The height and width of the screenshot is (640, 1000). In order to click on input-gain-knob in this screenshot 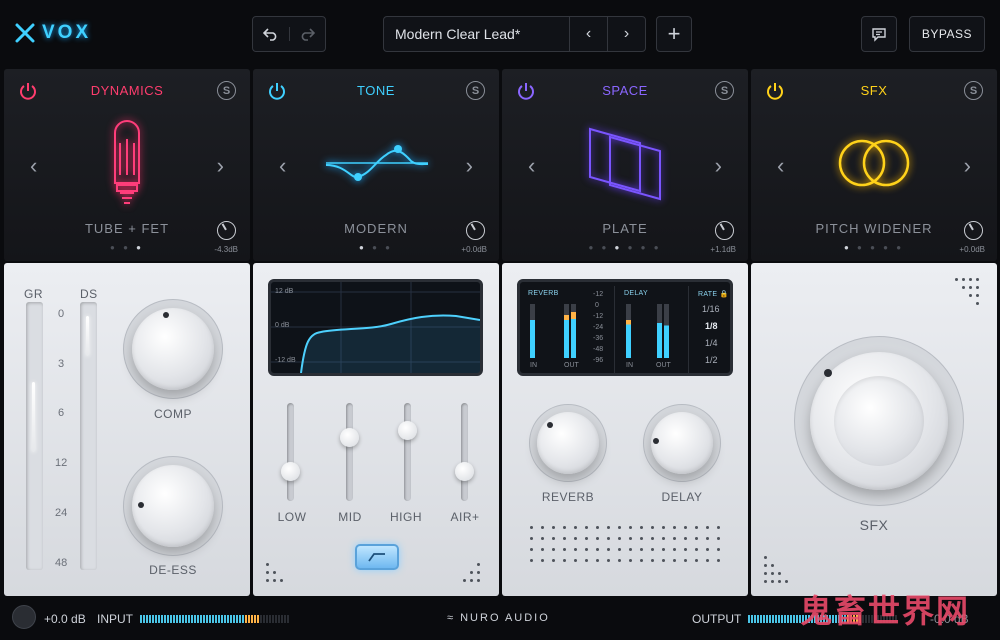, I will do `click(24, 617)`.